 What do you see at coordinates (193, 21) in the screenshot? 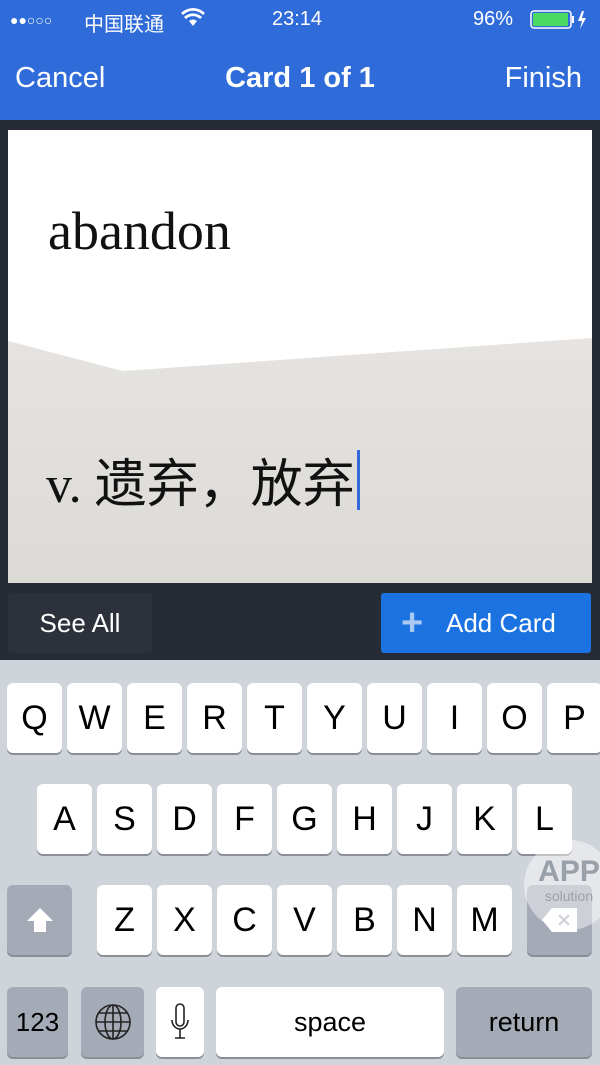
I see `wifi-icon` at bounding box center [193, 21].